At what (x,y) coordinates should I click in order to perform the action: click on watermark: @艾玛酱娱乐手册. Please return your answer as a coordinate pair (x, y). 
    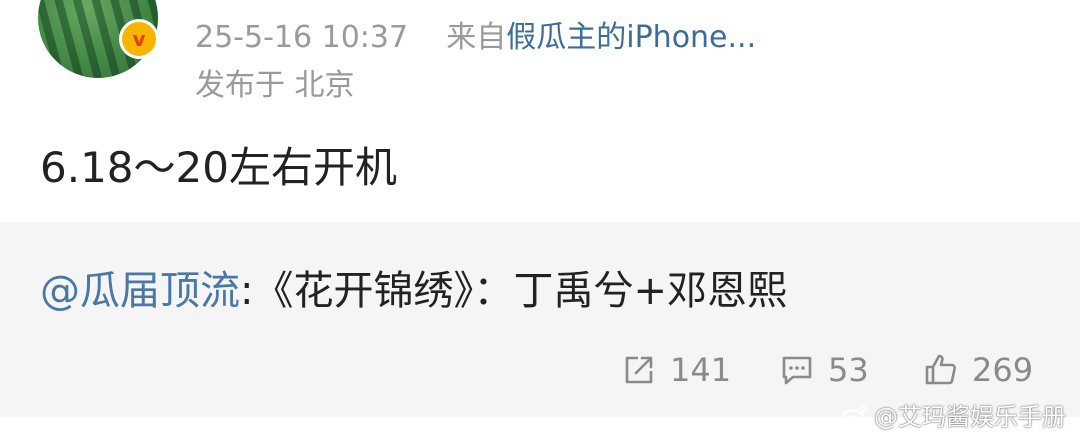
    Looking at the image, I should click on (953, 414).